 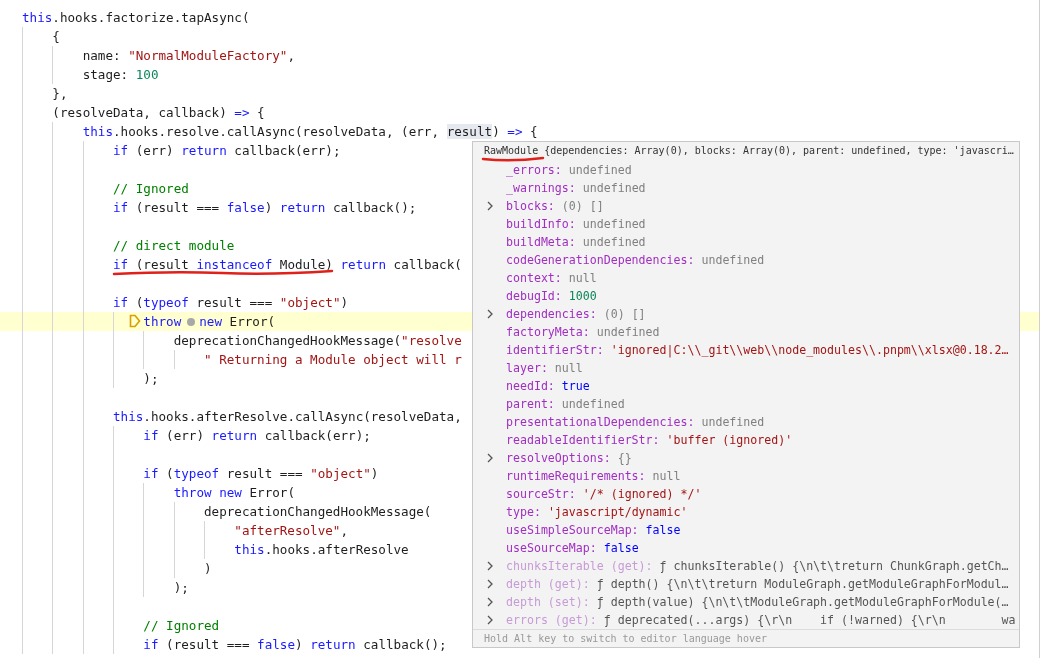 What do you see at coordinates (515, 131) in the screenshot?
I see `keyword: =>` at bounding box center [515, 131].